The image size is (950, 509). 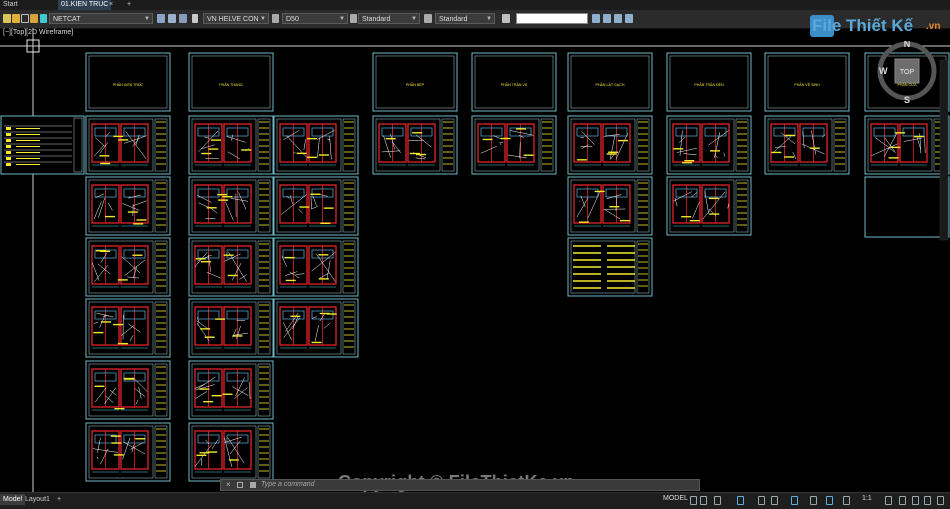 What do you see at coordinates (883, 71) in the screenshot?
I see `compass-west: W` at bounding box center [883, 71].